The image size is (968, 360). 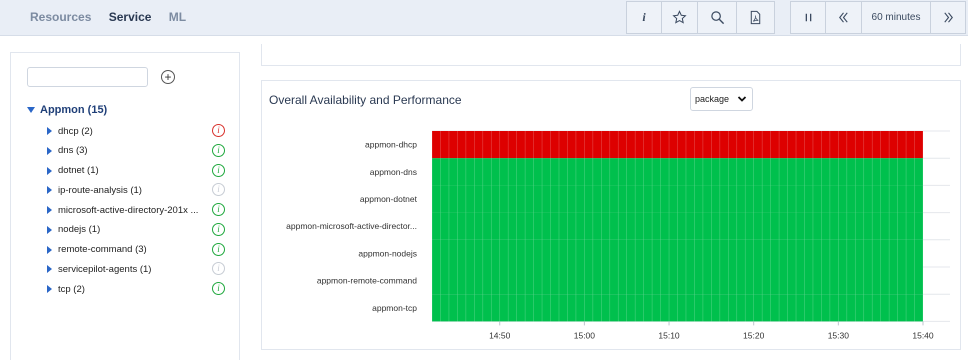 I want to click on plus-icon: +, so click(x=168, y=77).